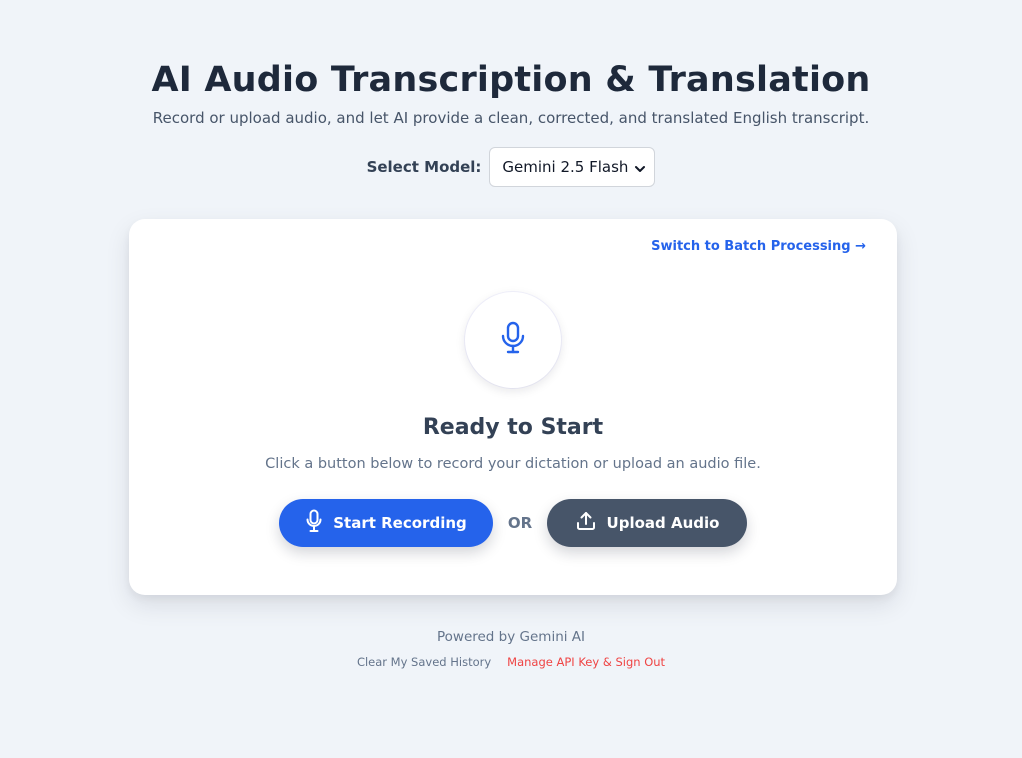 The height and width of the screenshot is (758, 1022). I want to click on model-select-label: Select Model:, so click(424, 167).